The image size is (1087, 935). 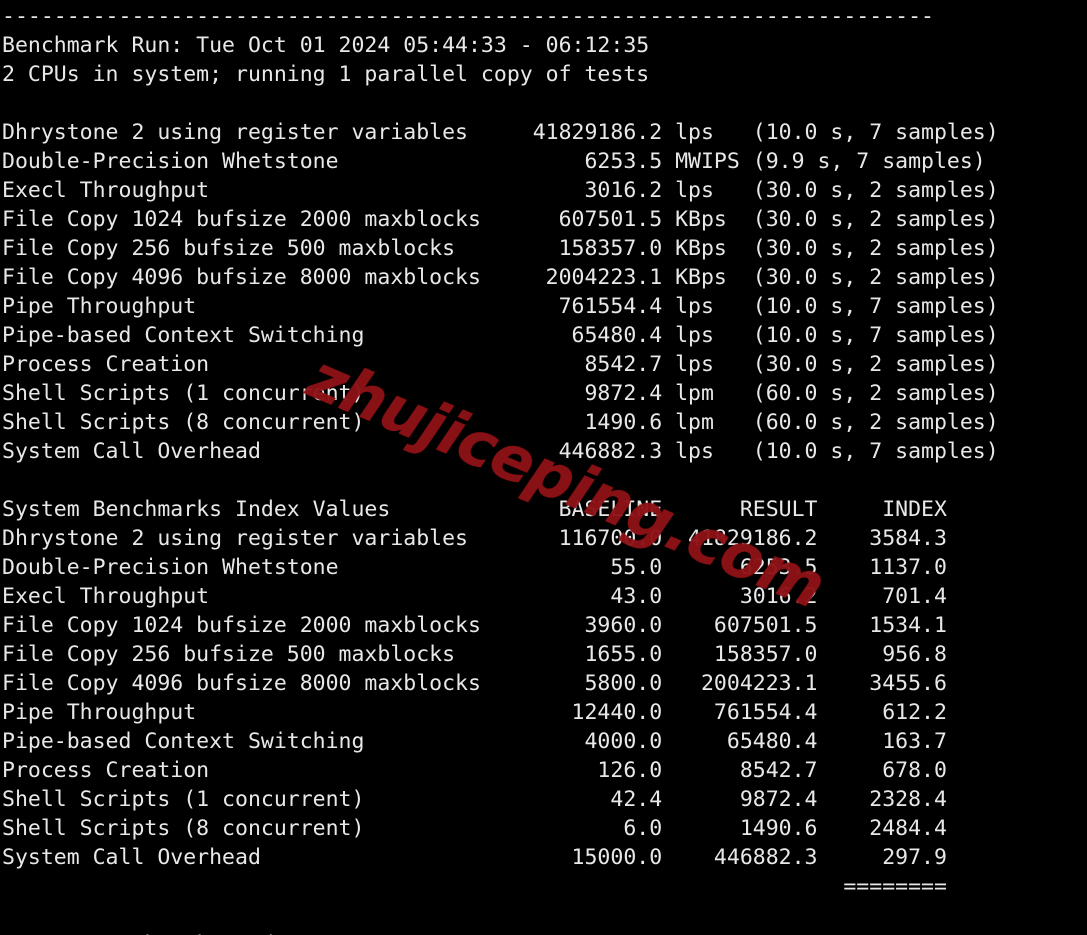 I want to click on score-row: System Benchmarks Index Score 1045.1, so click(x=544, y=932).